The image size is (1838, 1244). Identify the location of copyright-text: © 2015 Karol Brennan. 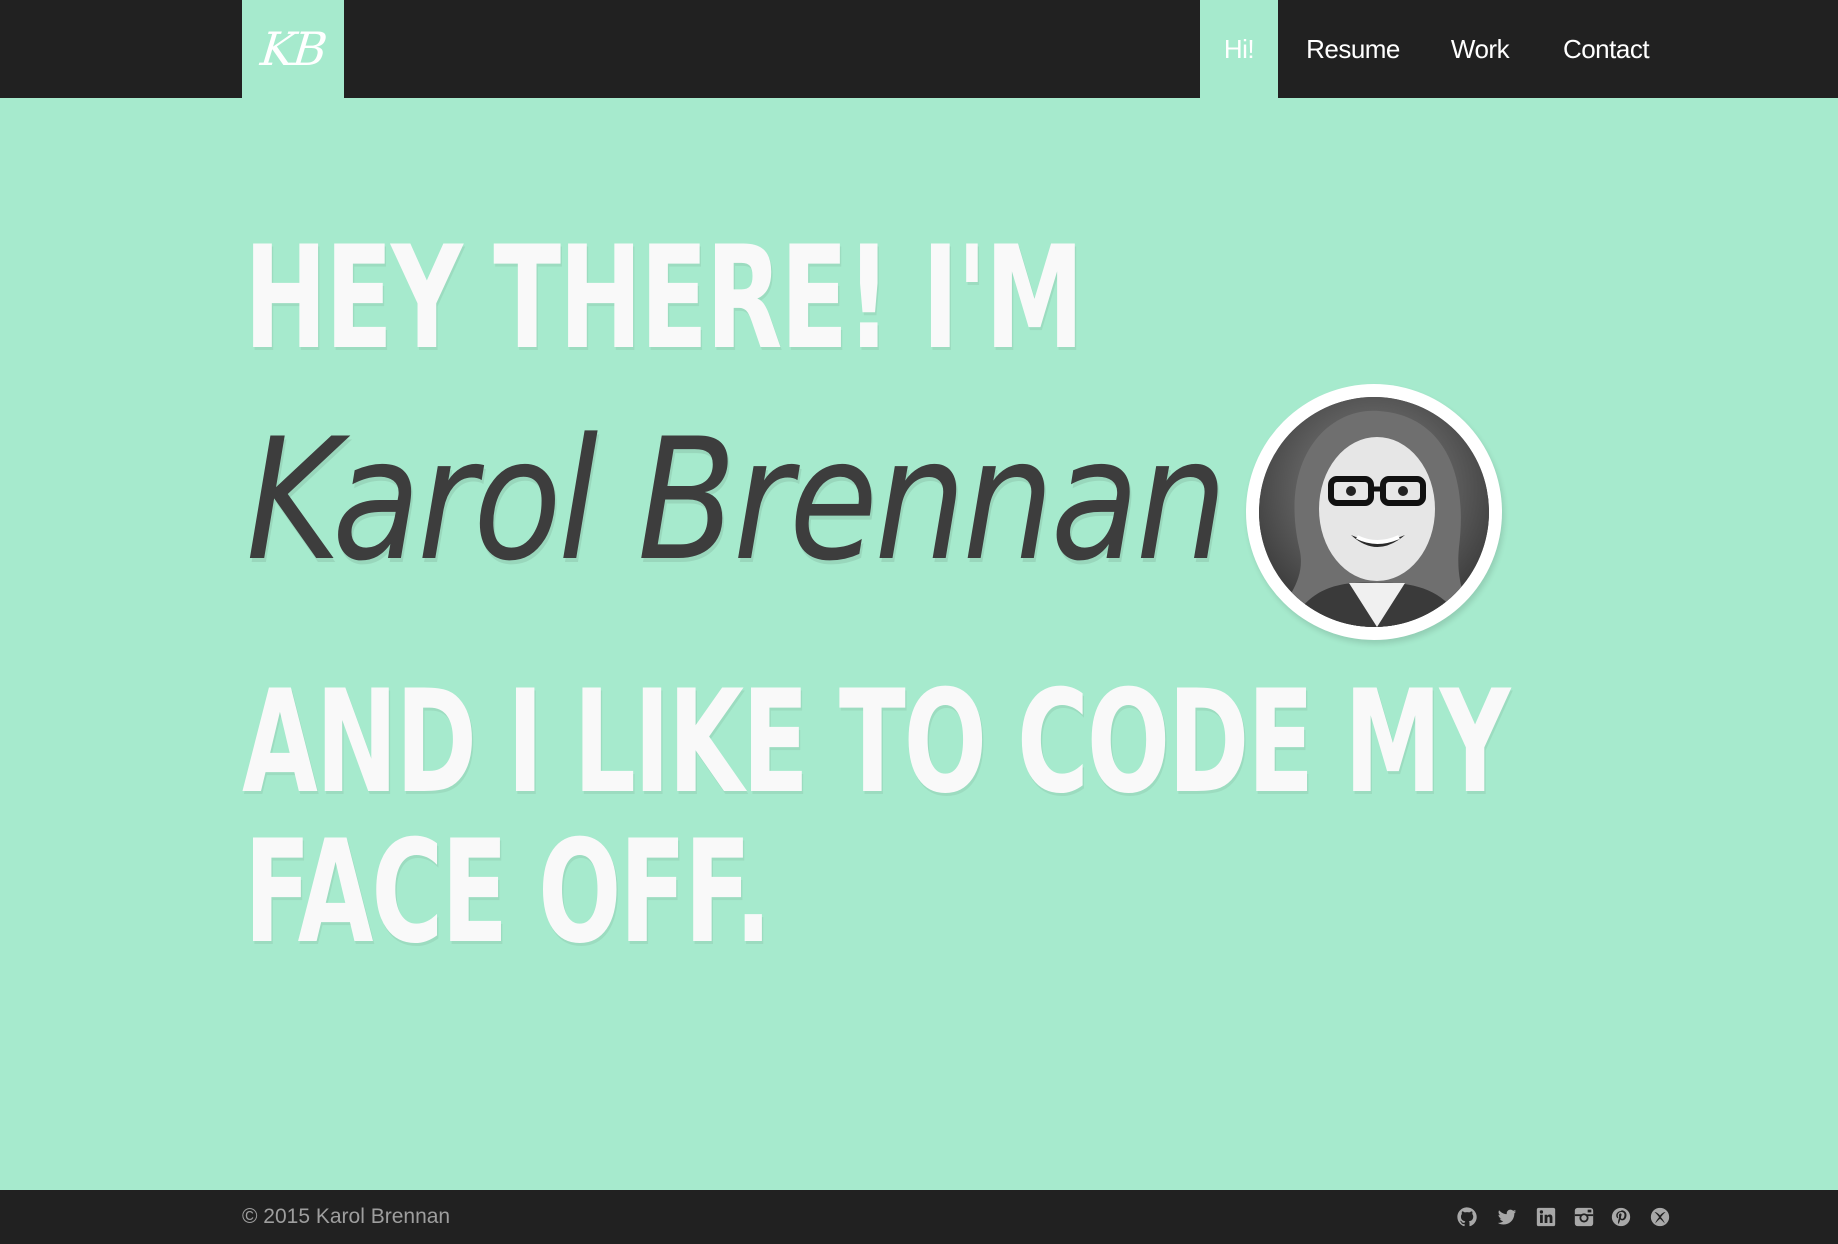
(346, 1216).